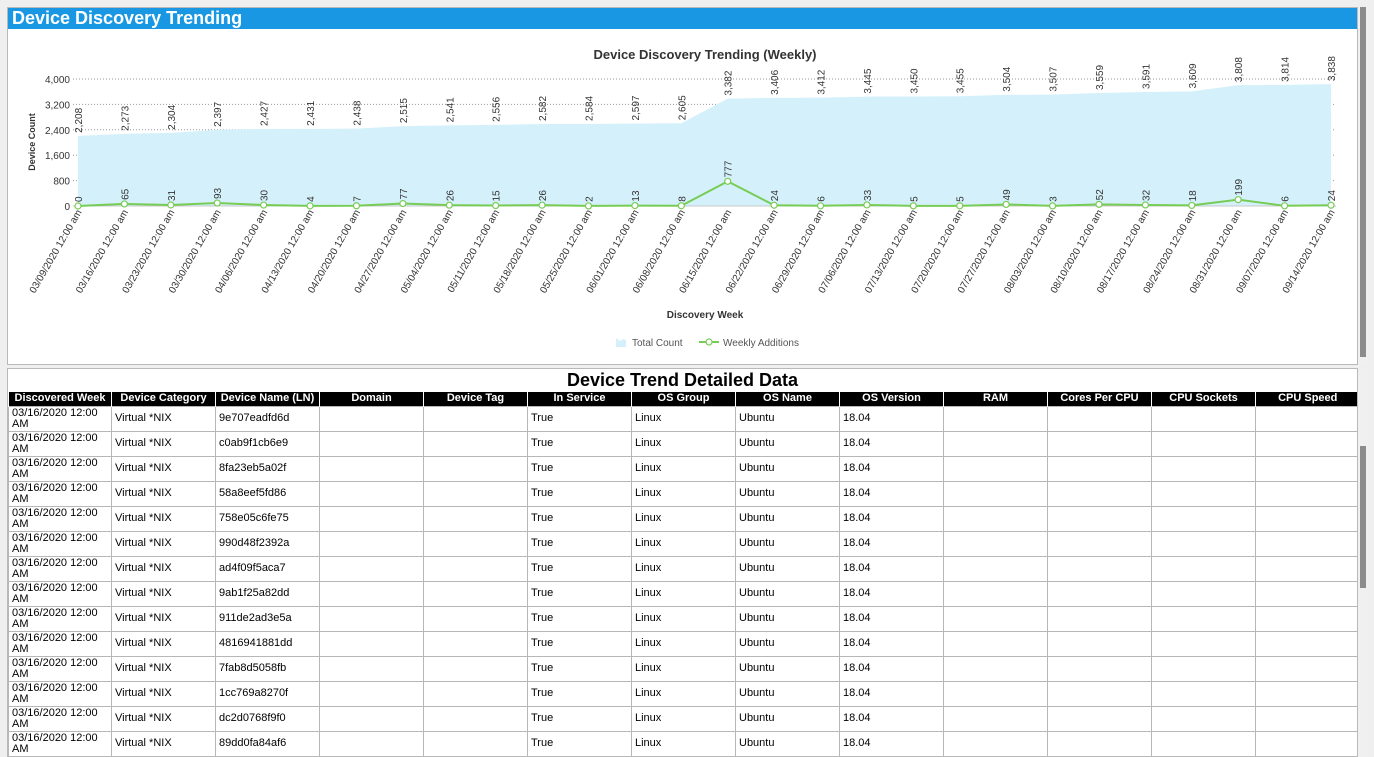  What do you see at coordinates (683, 399) in the screenshot?
I see `column-header: OS Group` at bounding box center [683, 399].